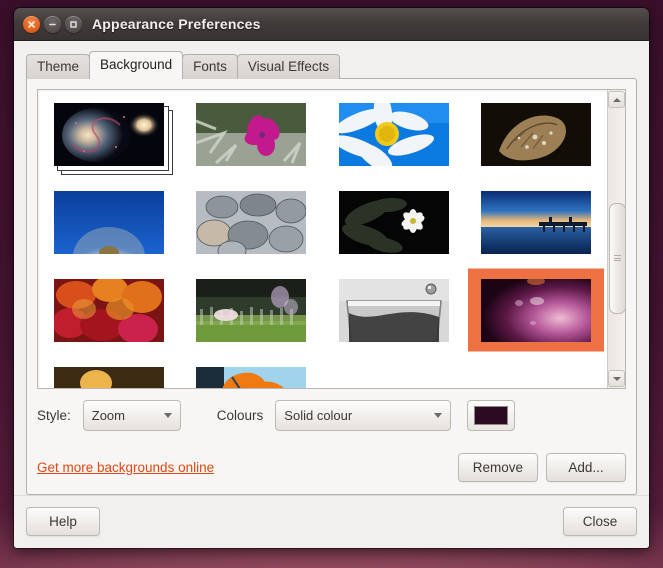 The height and width of the screenshot is (568, 663). I want to click on maximize-icon, so click(73, 24).